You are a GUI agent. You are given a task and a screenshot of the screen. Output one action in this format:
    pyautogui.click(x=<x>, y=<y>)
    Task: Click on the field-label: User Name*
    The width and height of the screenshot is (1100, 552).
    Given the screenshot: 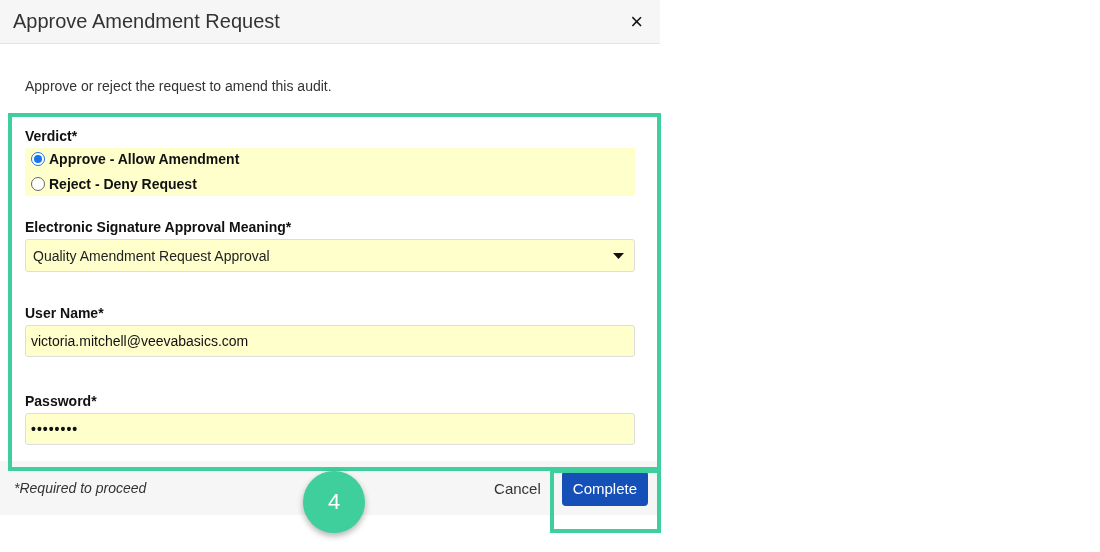 What is the action you would take?
    pyautogui.click(x=65, y=313)
    